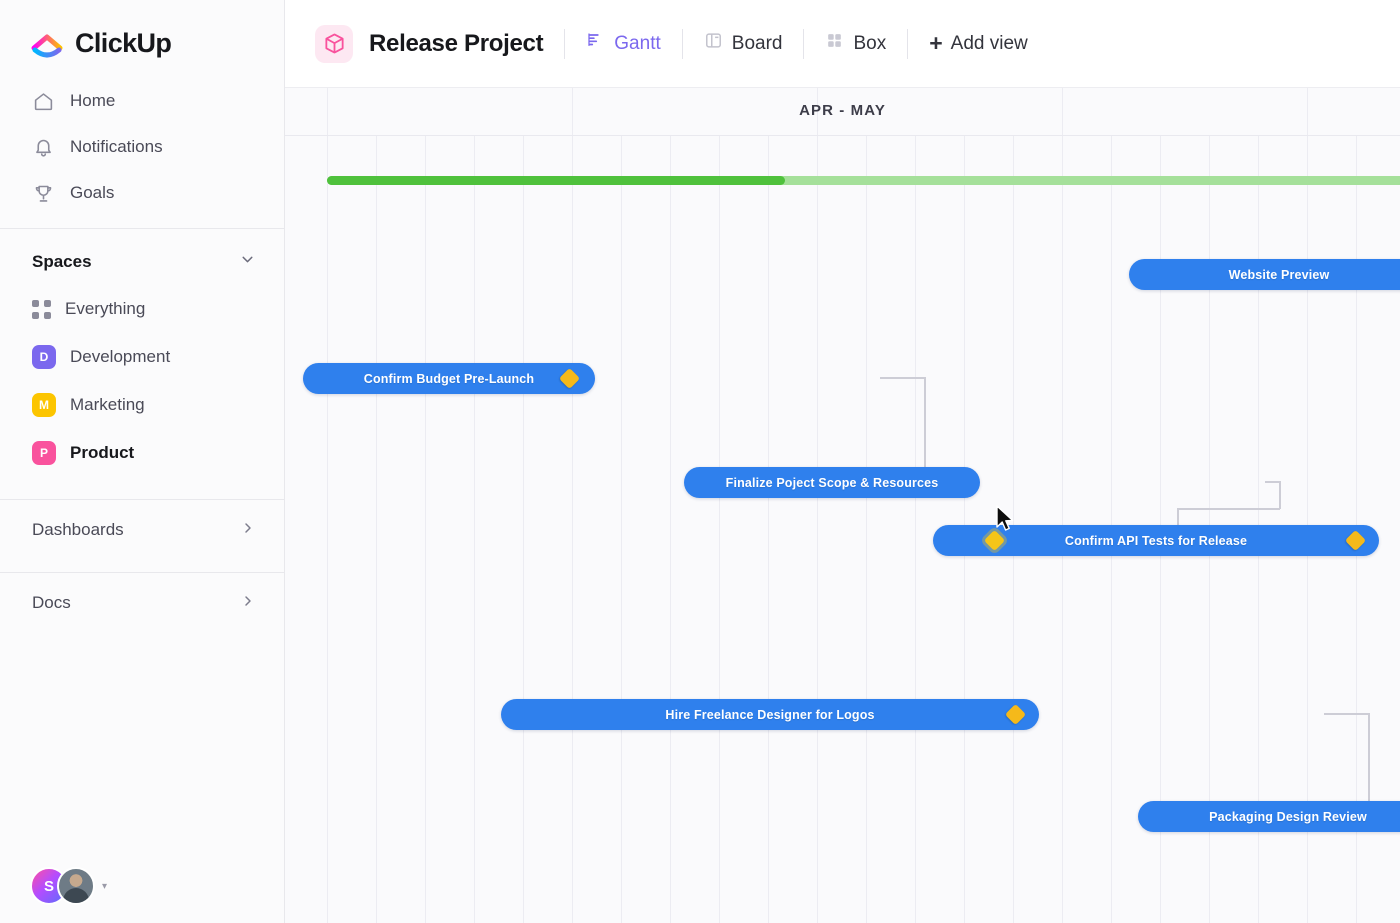 This screenshot has width=1400, height=923. What do you see at coordinates (41, 309) in the screenshot?
I see `grid-dots-icon` at bounding box center [41, 309].